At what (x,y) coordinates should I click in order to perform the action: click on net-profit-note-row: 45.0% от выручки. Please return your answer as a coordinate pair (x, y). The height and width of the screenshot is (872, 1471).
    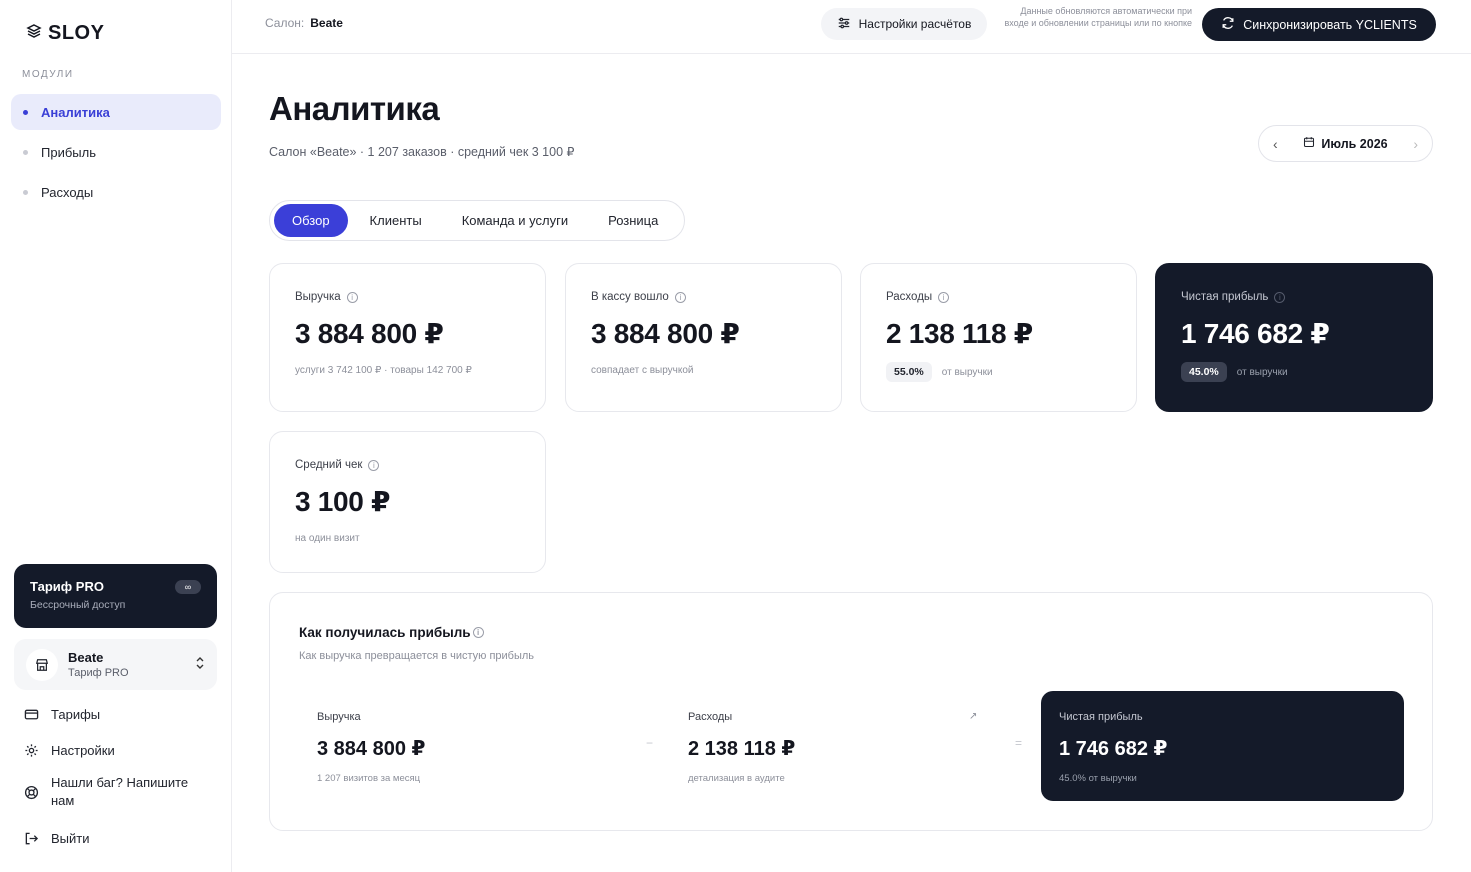
    Looking at the image, I should click on (1294, 372).